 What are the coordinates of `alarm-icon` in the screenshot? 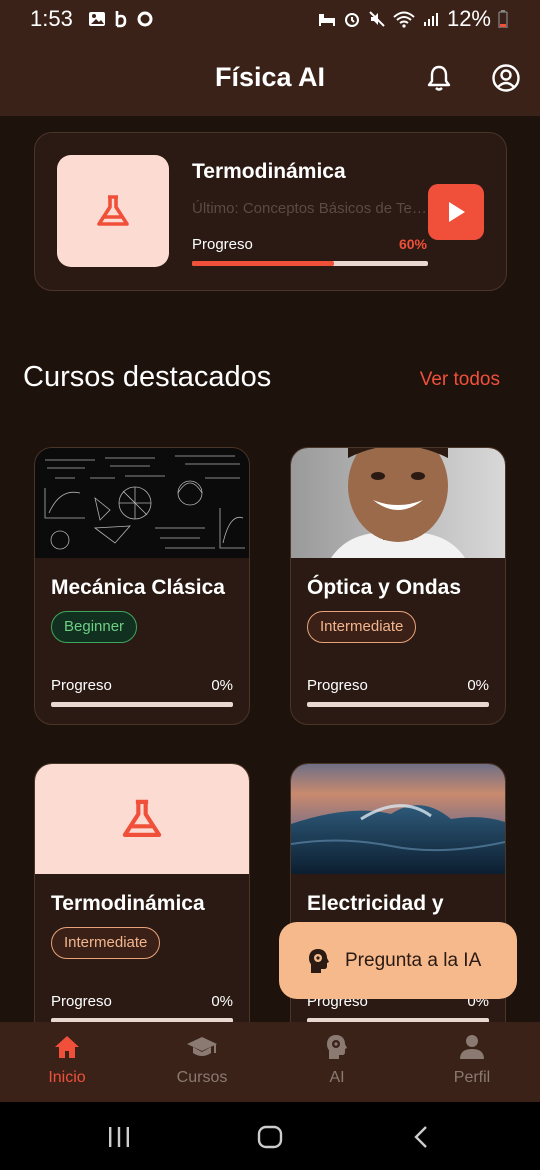 It's located at (351, 20).